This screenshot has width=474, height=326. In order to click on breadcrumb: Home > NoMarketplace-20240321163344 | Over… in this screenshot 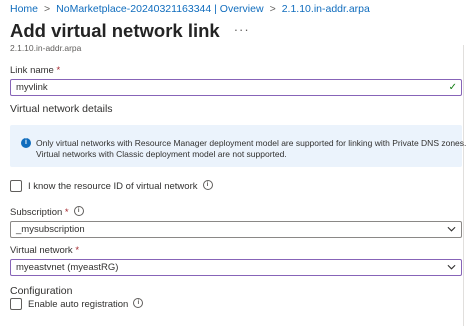, I will do `click(190, 9)`.